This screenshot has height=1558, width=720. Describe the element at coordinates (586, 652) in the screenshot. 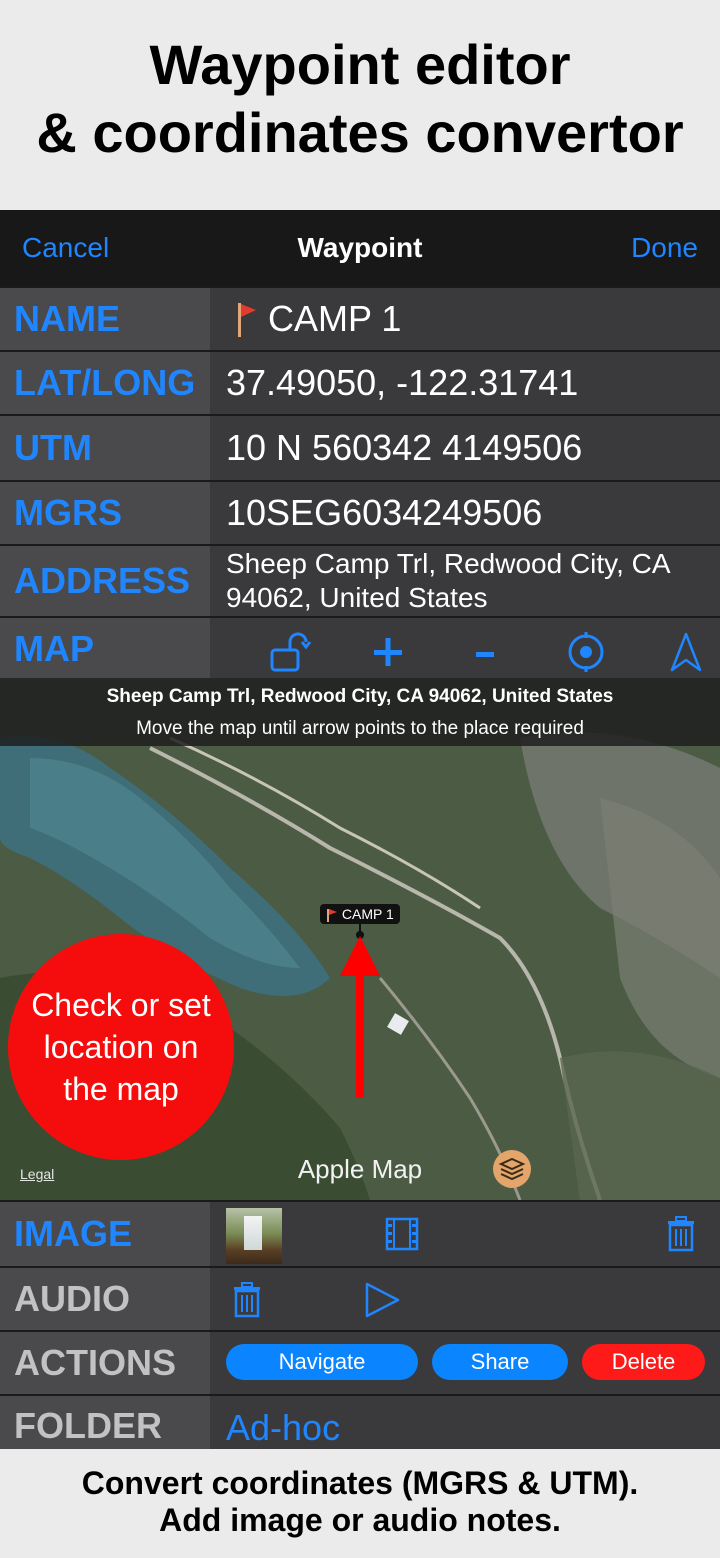

I see `locate-icon` at that location.